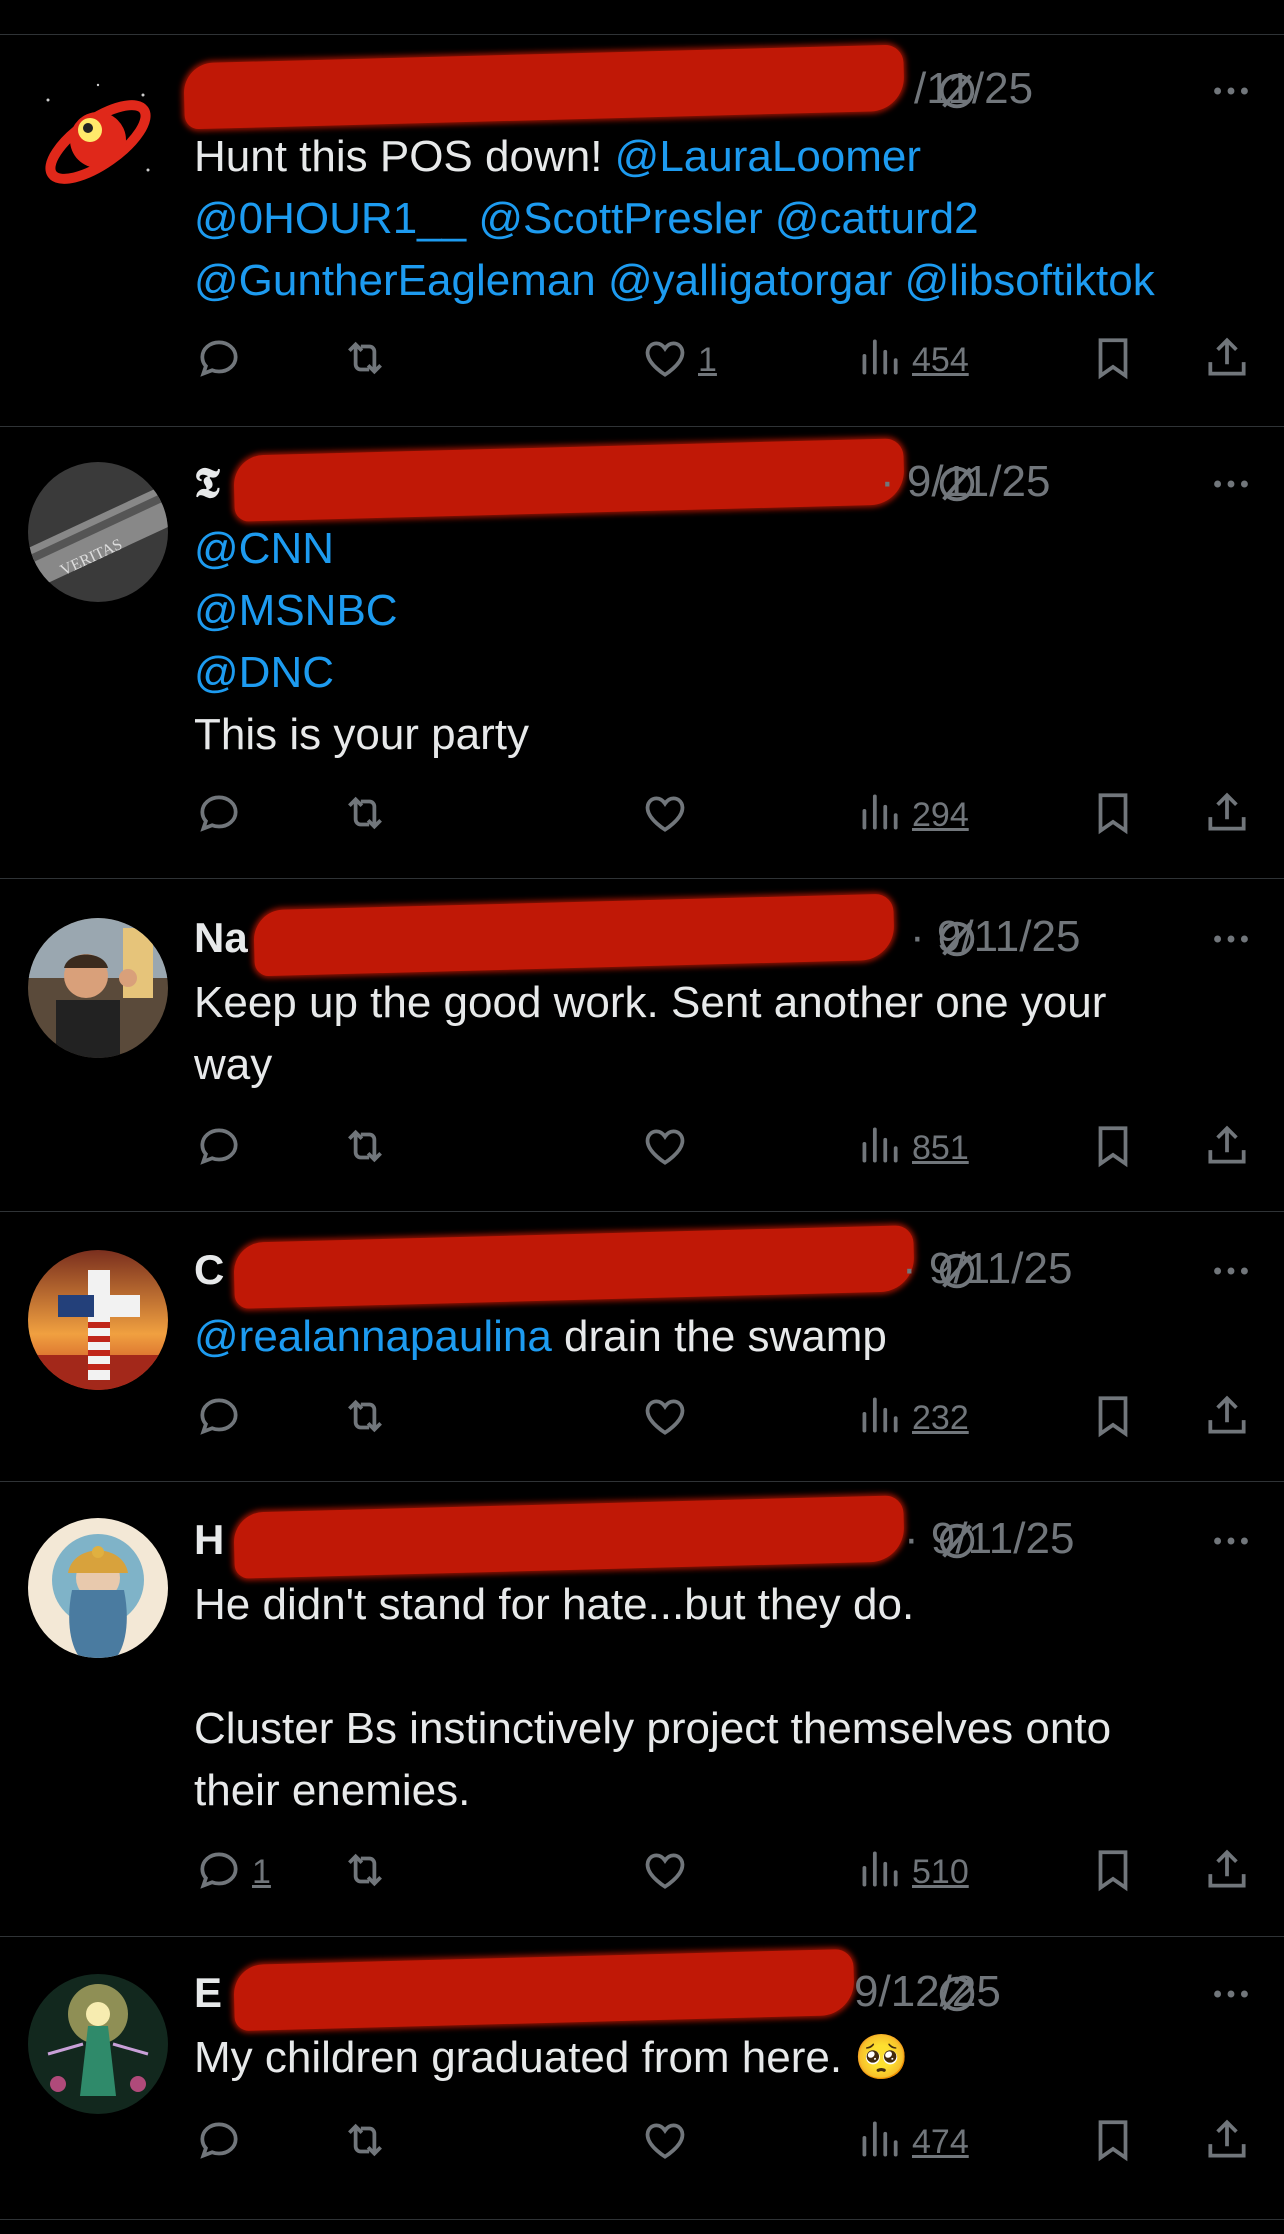  What do you see at coordinates (877, 218) in the screenshot?
I see `mention-link: @catturd2` at bounding box center [877, 218].